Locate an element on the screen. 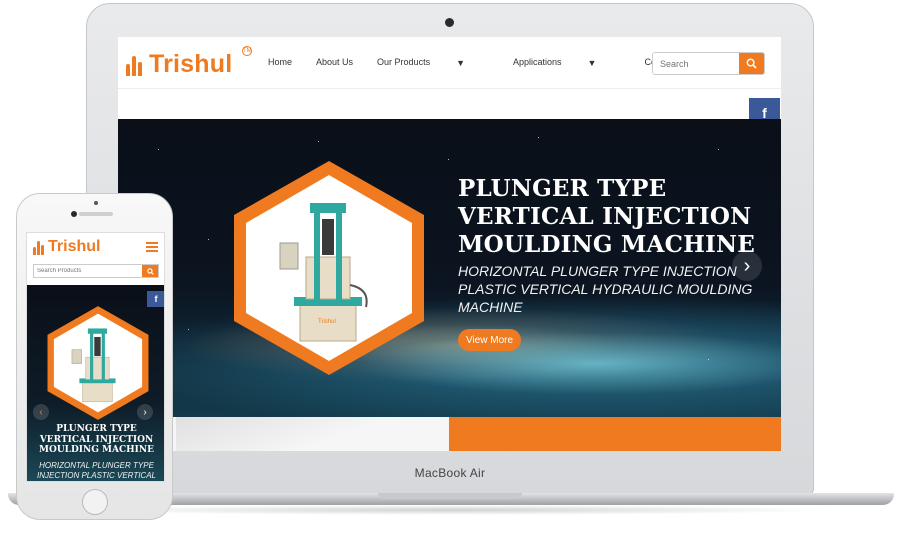 This screenshot has width=900, height=540. nav-applications-label: Applications is located at coordinates (537, 62).